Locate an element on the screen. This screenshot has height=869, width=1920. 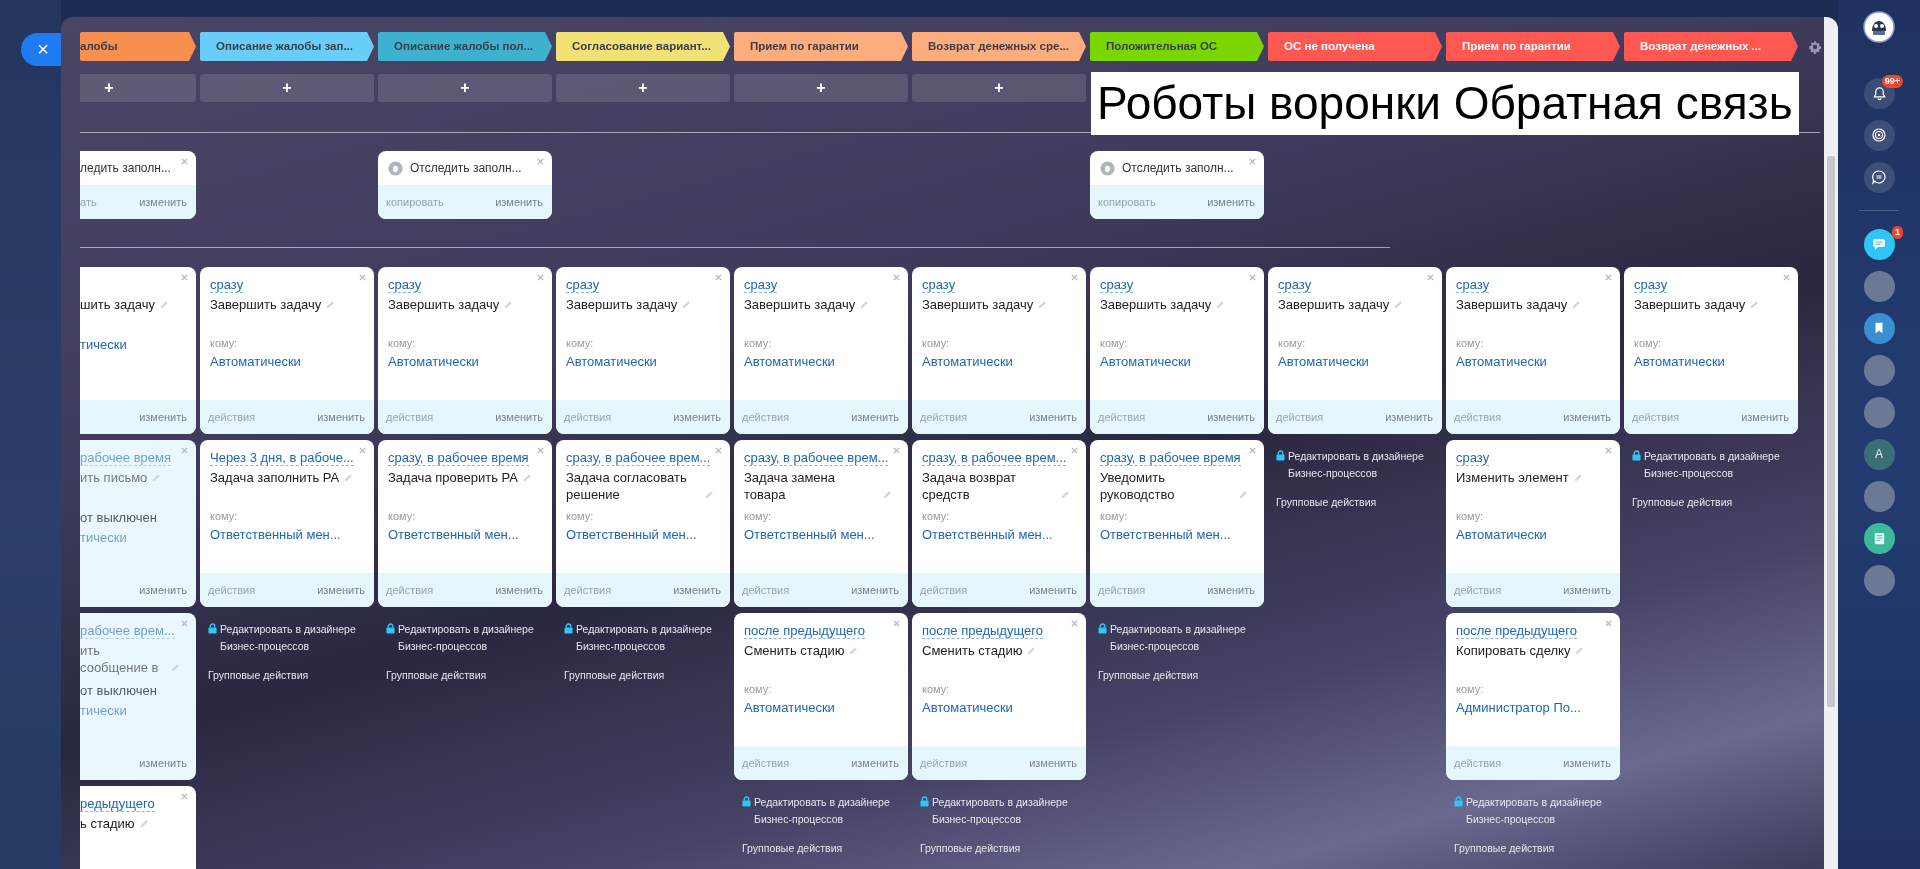
stage-tab: ОС не получена is located at coordinates (1355, 46).